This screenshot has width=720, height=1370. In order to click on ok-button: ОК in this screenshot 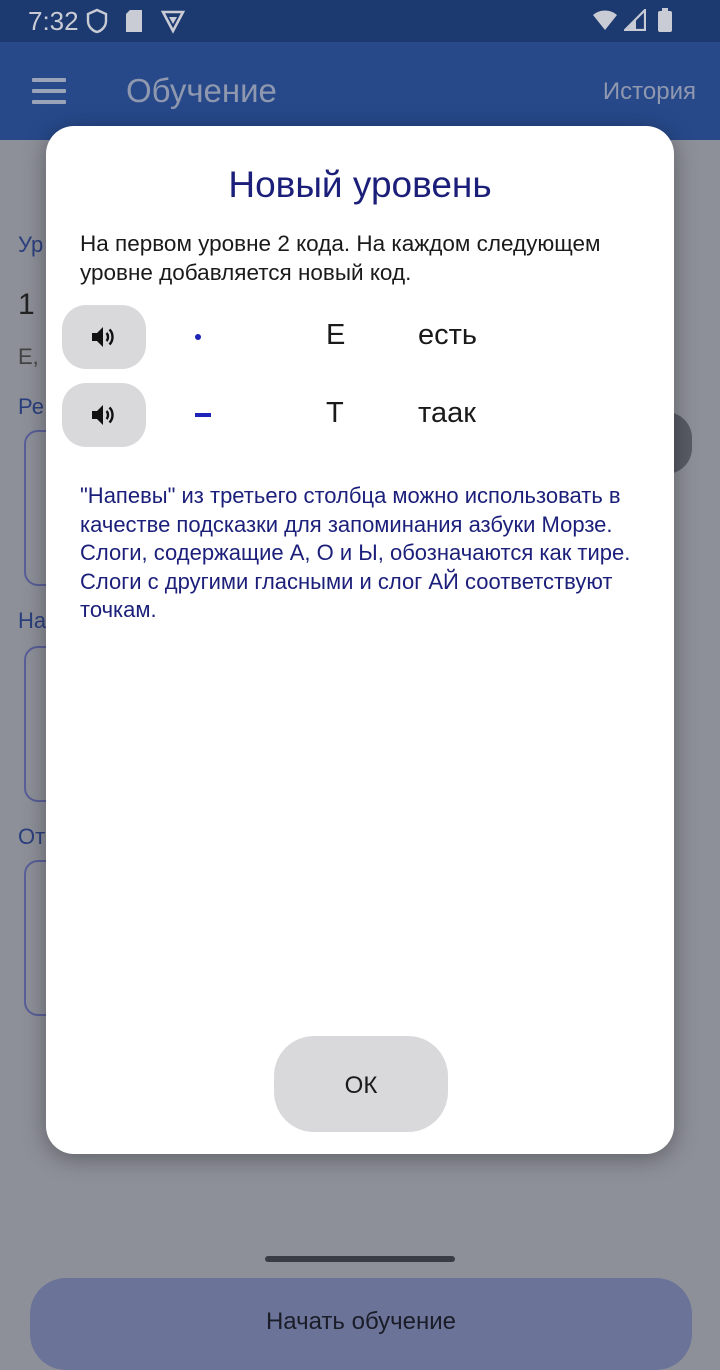, I will do `click(361, 1084)`.